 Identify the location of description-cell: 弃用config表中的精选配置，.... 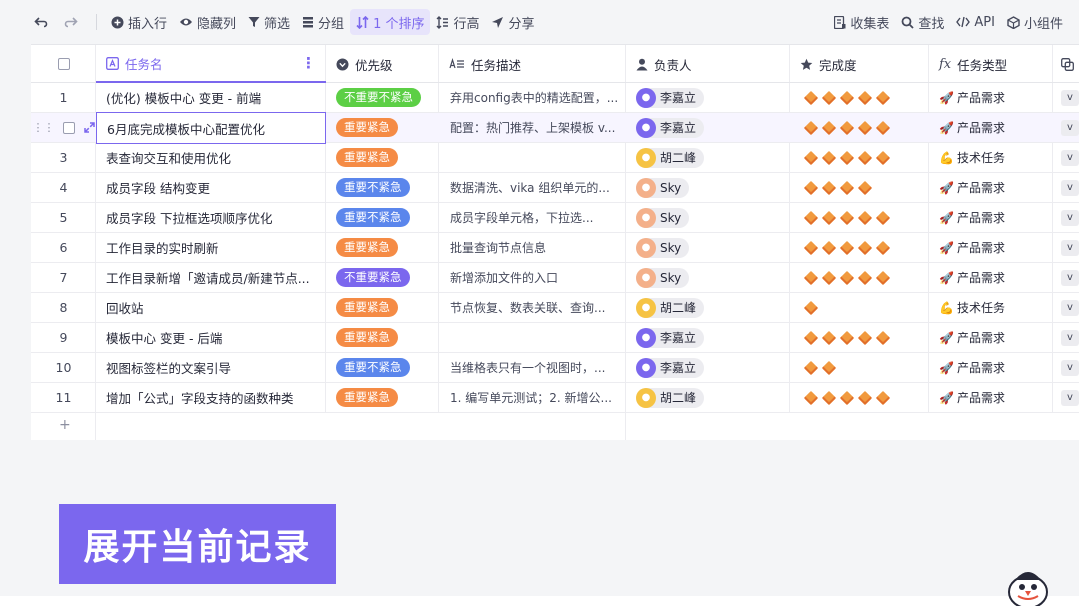
(532, 97).